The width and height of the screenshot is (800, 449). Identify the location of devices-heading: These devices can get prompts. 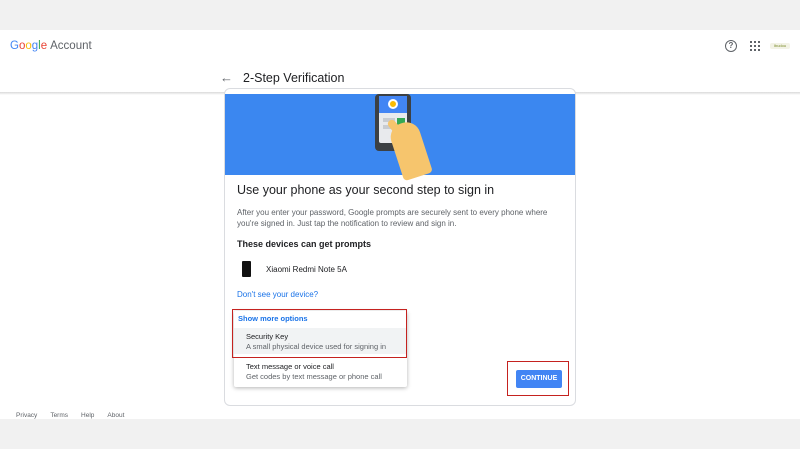
(304, 244).